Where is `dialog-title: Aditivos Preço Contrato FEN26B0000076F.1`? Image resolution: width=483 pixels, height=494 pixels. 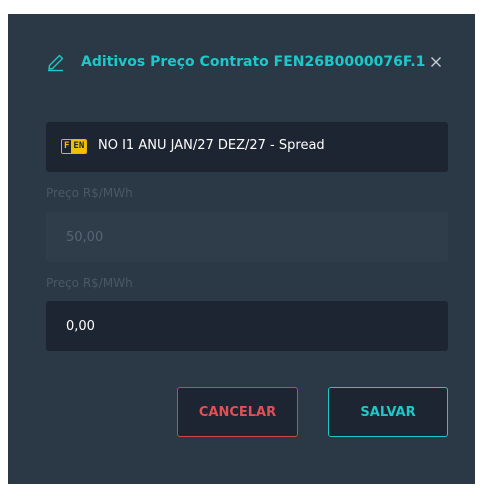
dialog-title: Aditivos Preço Contrato FEN26B0000076F.1 is located at coordinates (253, 62).